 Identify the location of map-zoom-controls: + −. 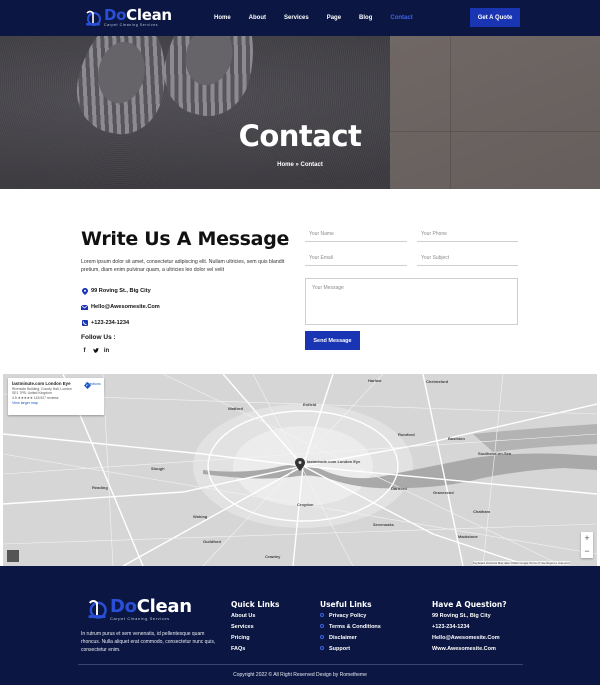
(587, 545).